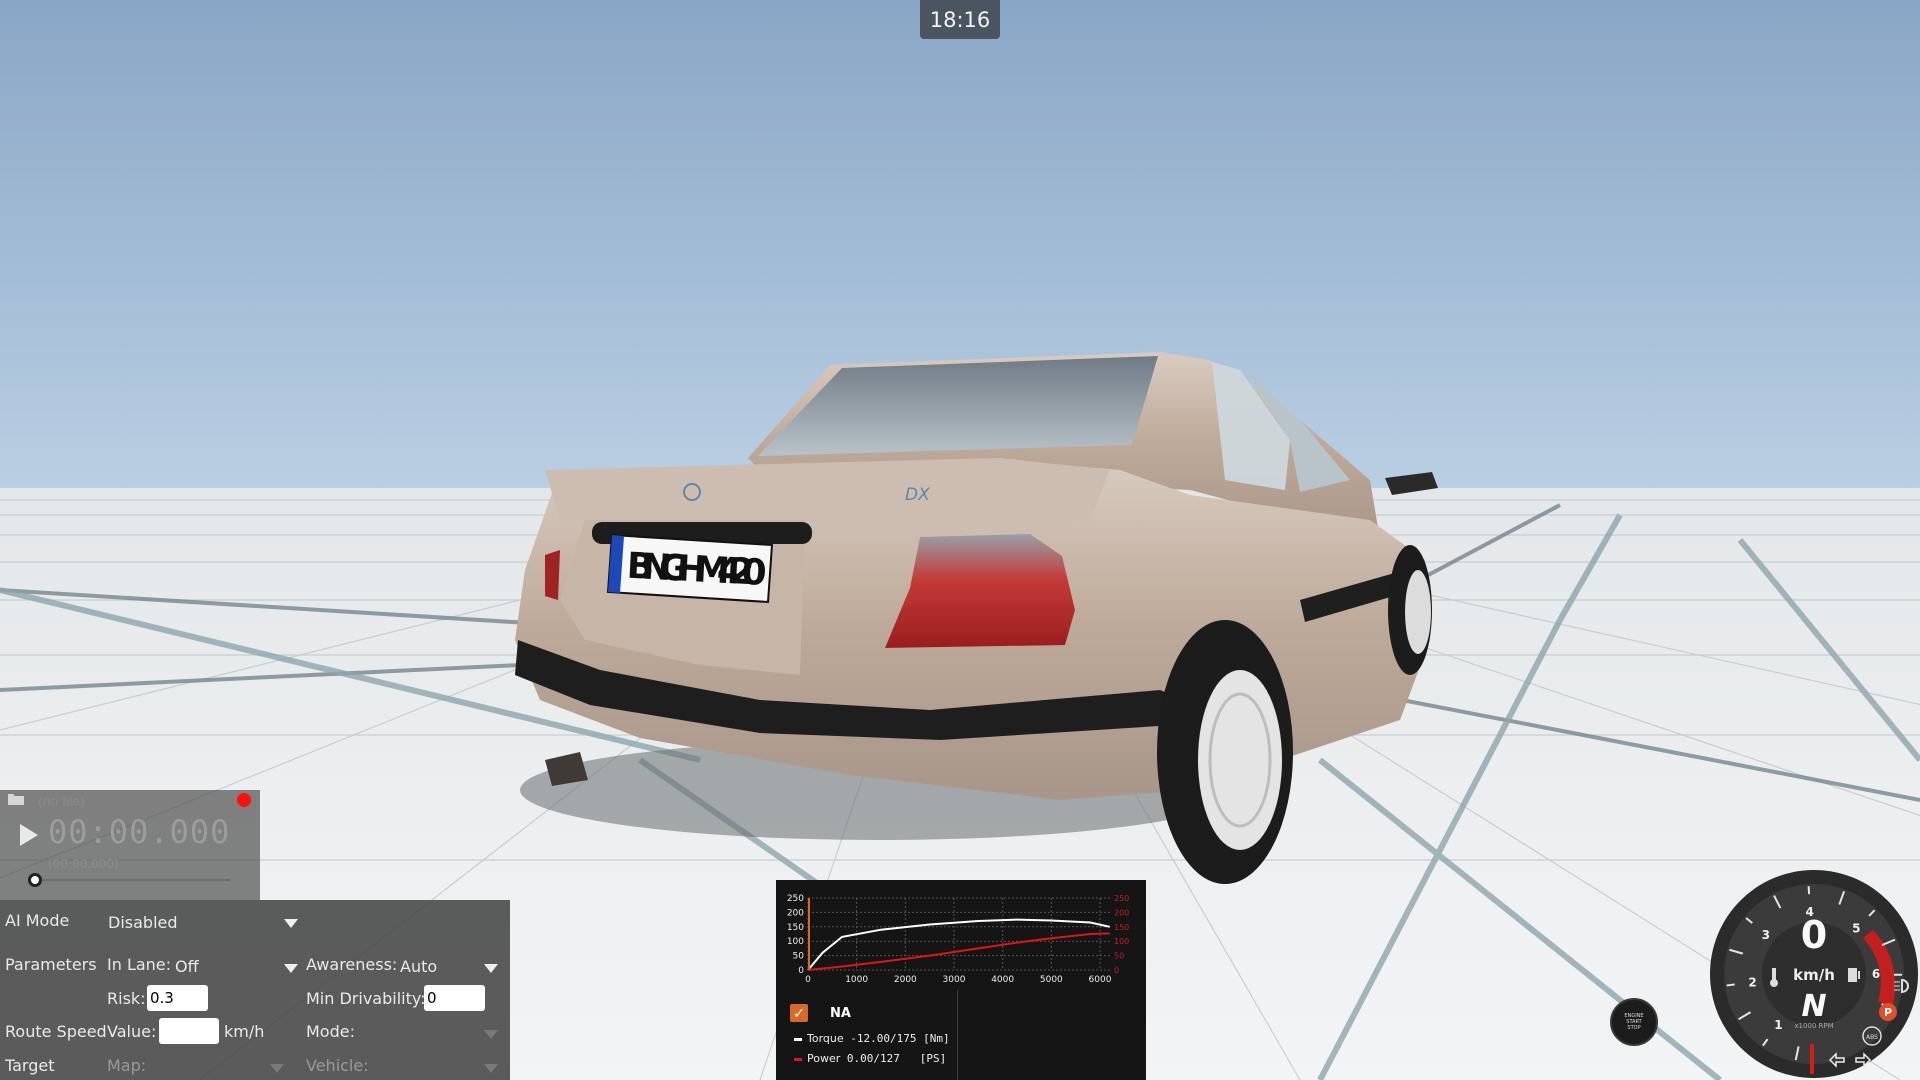  What do you see at coordinates (16, 799) in the screenshot?
I see `folder-icon` at bounding box center [16, 799].